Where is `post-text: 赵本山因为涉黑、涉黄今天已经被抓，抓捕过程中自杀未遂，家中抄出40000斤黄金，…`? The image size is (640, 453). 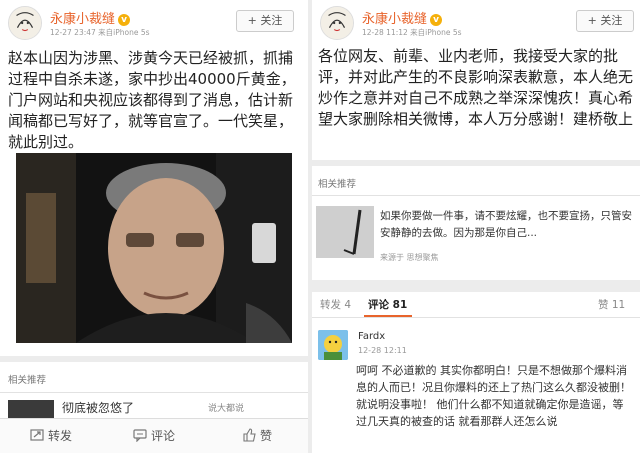 post-text: 赵本山因为涉黑、涉黄今天已经被抓，抓捕过程中自杀未遂，家中抄出40000斤黄金，… is located at coordinates (152, 100).